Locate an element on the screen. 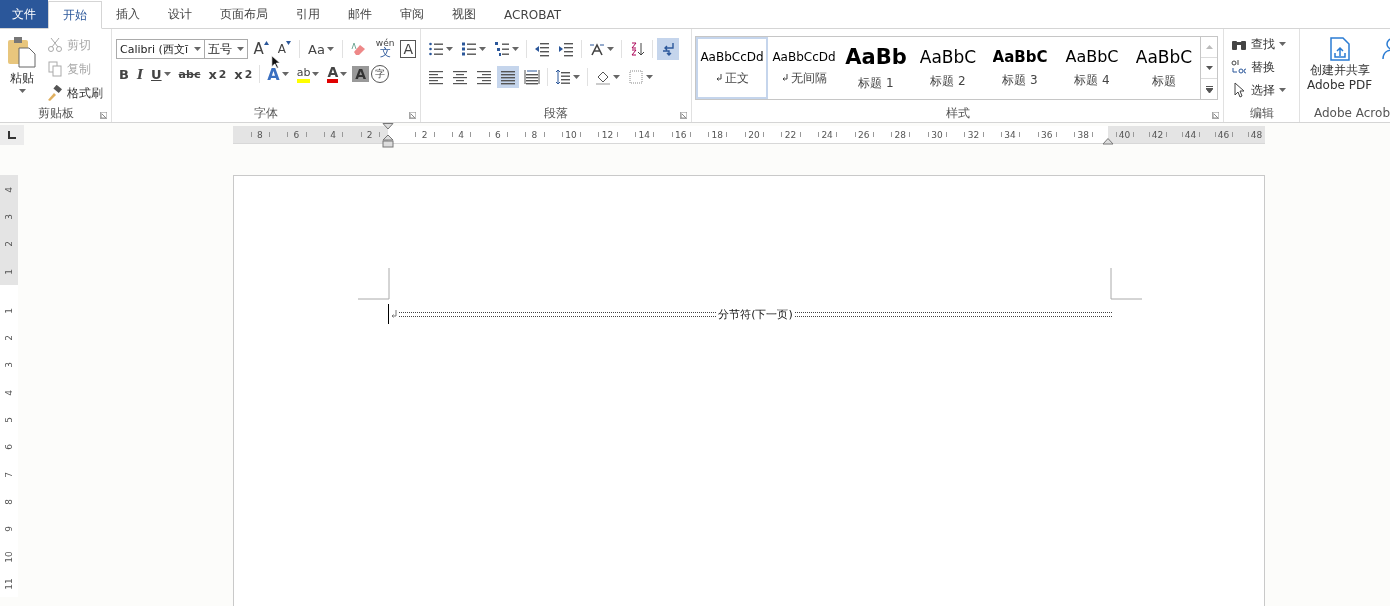 Image resolution: width=1390 pixels, height=606 pixels. ruler-number: 18 is located at coordinates (717, 134).